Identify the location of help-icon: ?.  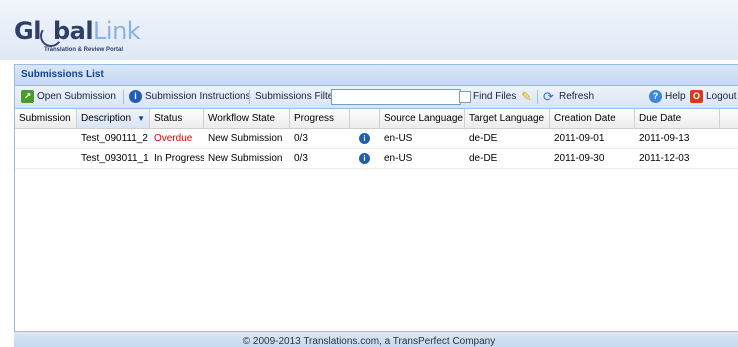
(655, 96).